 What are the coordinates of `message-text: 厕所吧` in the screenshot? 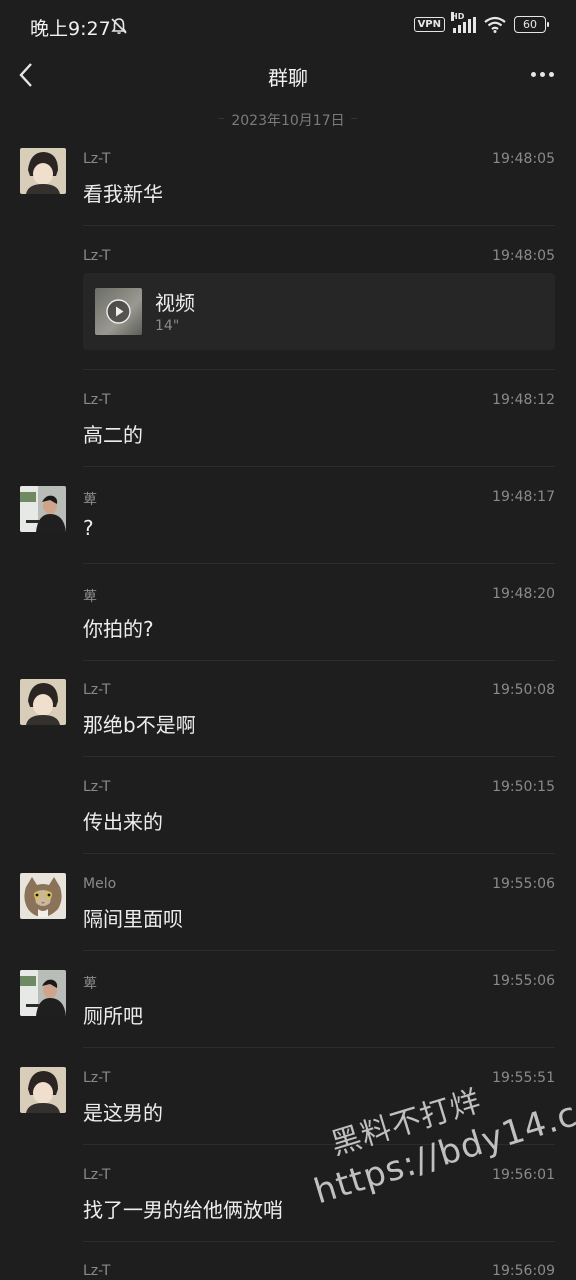 It's located at (113, 1016).